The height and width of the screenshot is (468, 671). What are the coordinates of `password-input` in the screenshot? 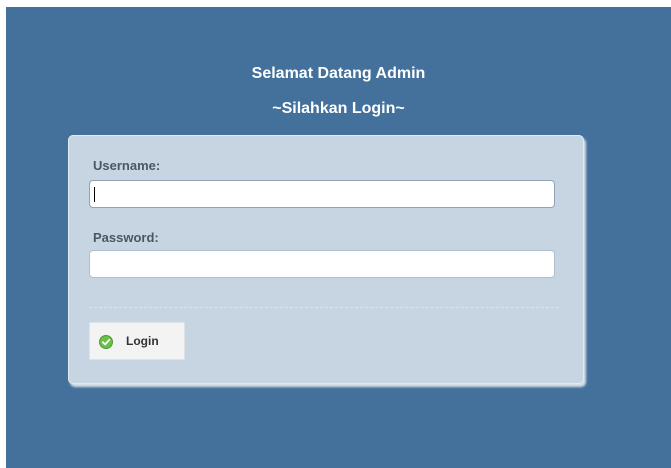 It's located at (322, 264).